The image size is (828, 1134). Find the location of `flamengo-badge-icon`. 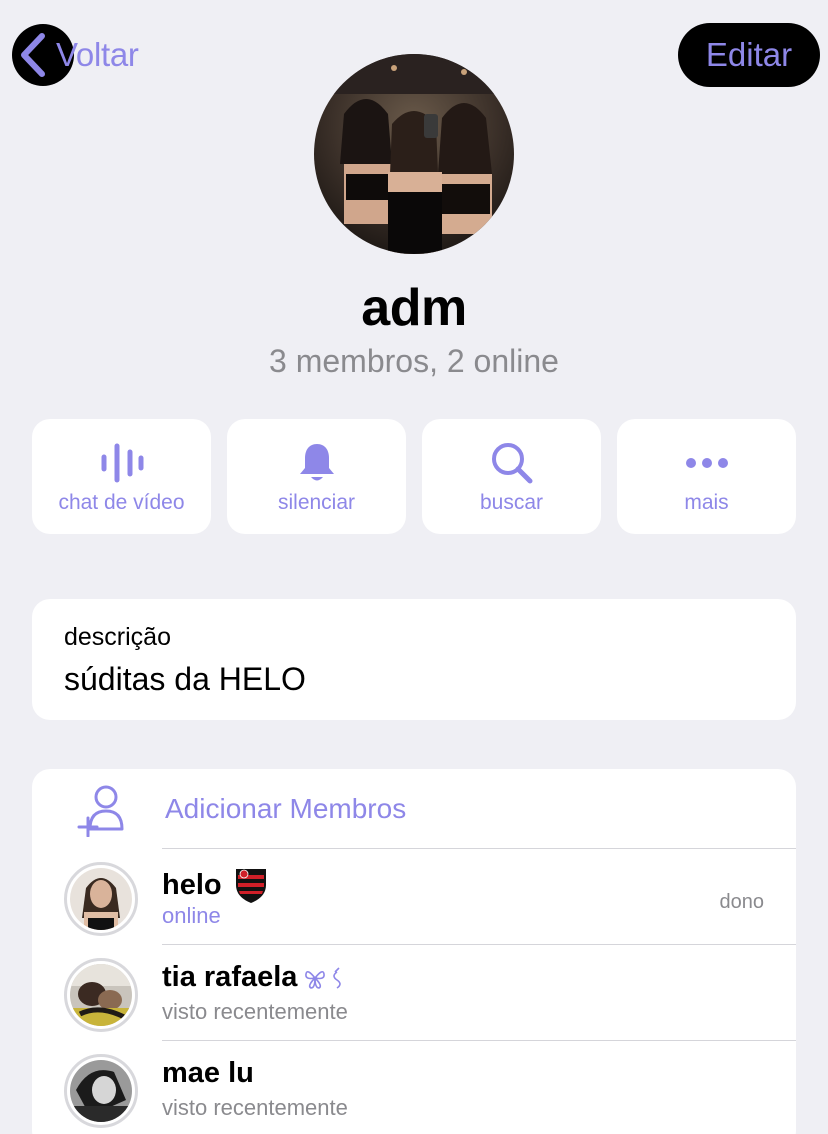

flamengo-badge-icon is located at coordinates (250, 886).